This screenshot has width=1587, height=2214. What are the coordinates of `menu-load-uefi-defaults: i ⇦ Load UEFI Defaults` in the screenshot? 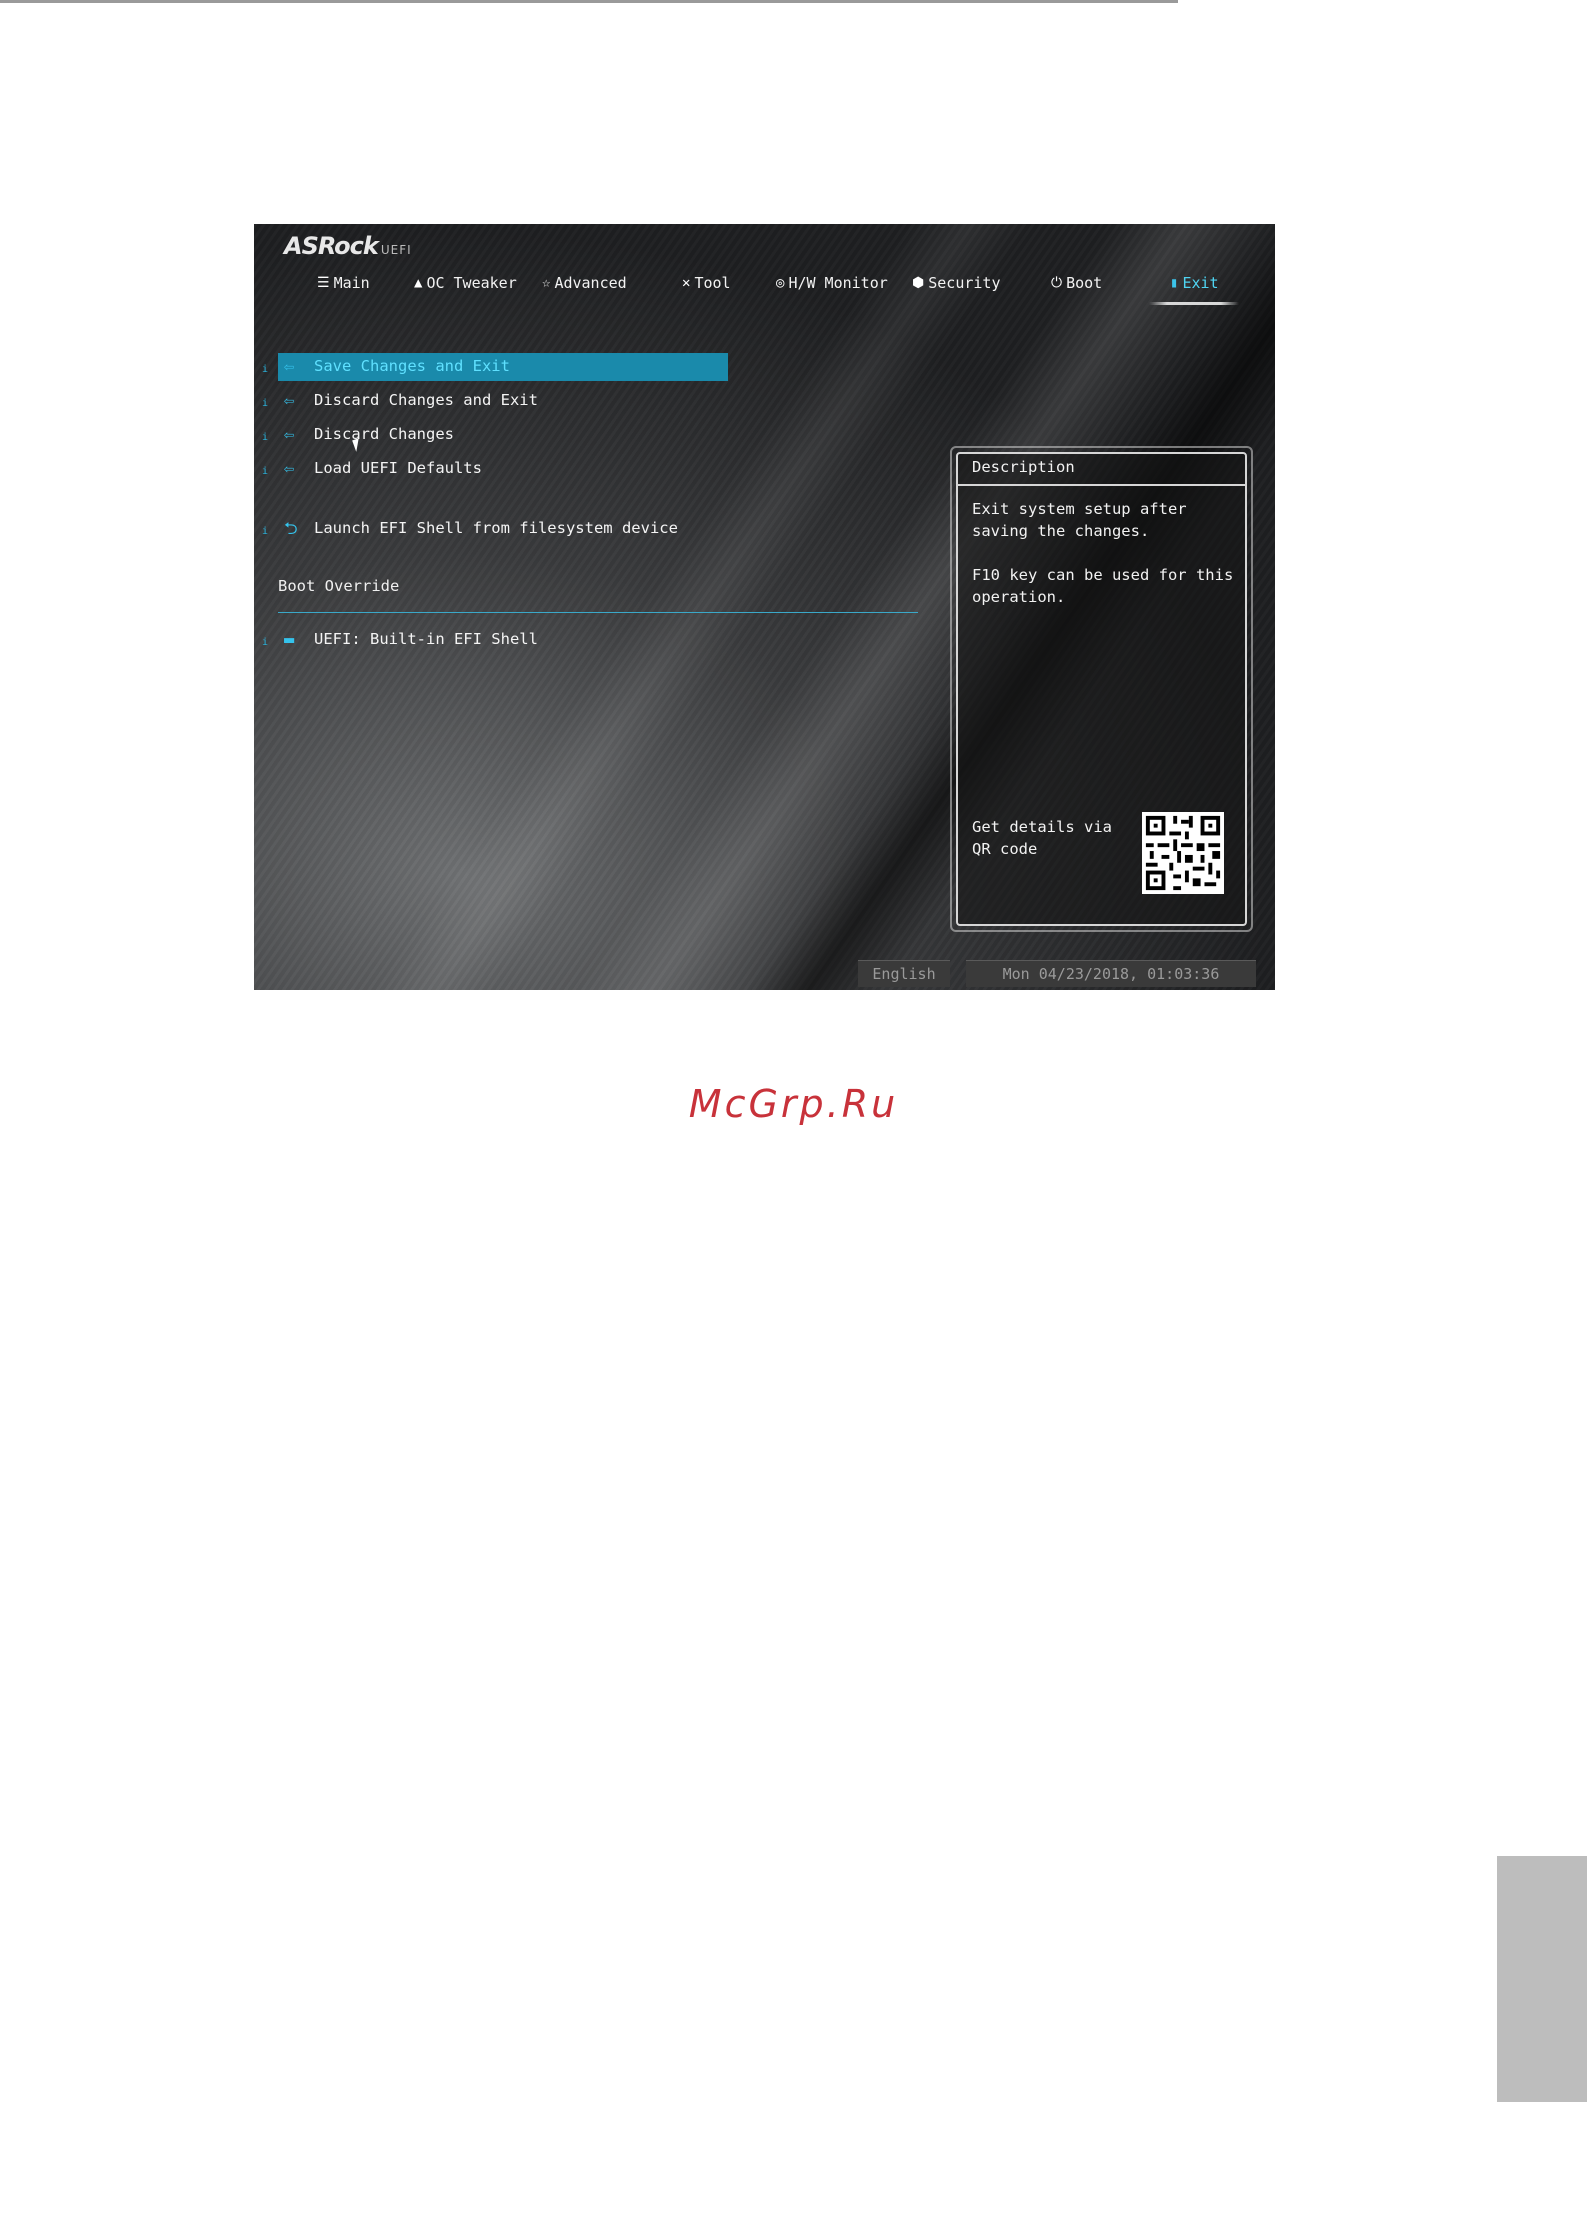 It's located at (584, 469).